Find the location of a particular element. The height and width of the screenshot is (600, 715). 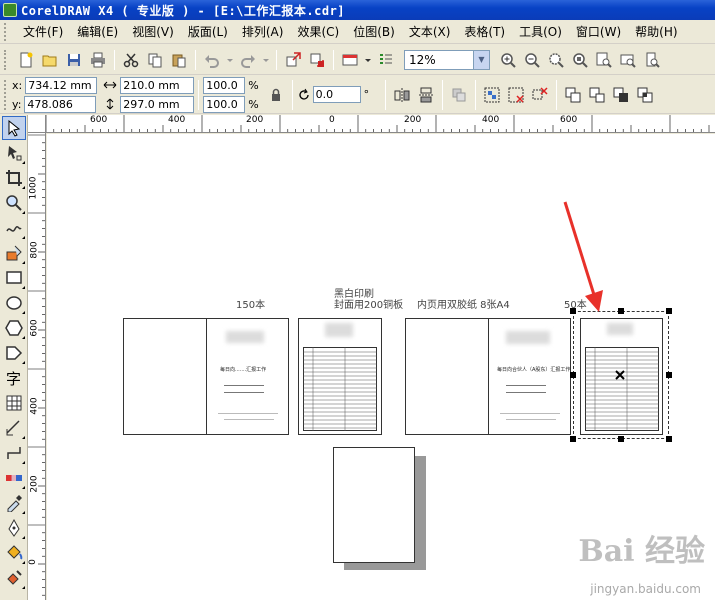

menu-view: 视图(V) is located at coordinates (153, 31).